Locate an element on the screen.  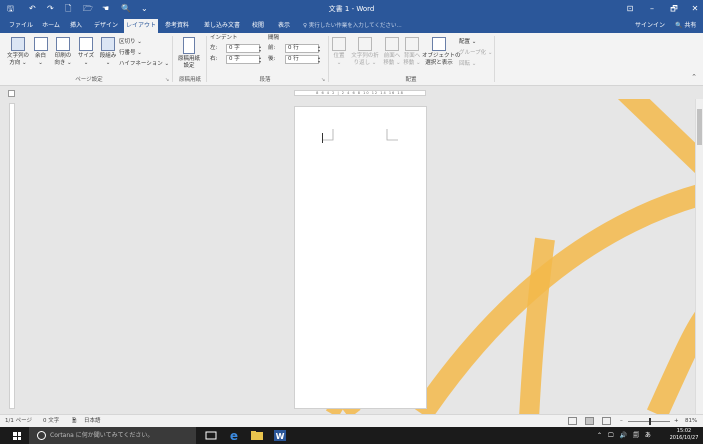
zoom-out-button: – is located at coordinates (621, 421).